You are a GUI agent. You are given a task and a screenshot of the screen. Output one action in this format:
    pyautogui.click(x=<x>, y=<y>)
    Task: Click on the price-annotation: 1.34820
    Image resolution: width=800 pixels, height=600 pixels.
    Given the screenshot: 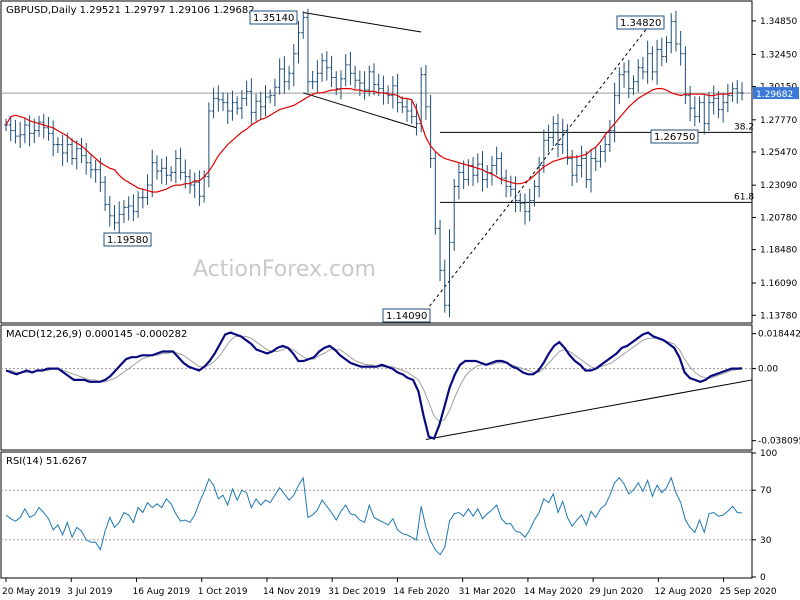 What is the action you would take?
    pyautogui.click(x=640, y=22)
    